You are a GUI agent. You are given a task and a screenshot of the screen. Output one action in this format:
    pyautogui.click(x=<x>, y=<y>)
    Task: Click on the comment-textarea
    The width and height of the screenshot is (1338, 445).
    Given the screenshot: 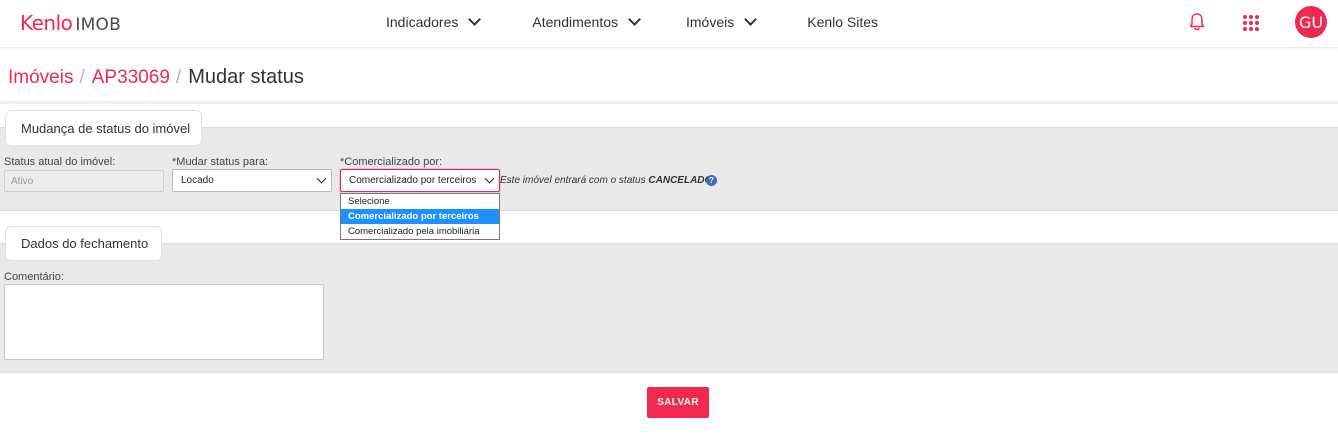 What is the action you would take?
    pyautogui.click(x=164, y=322)
    